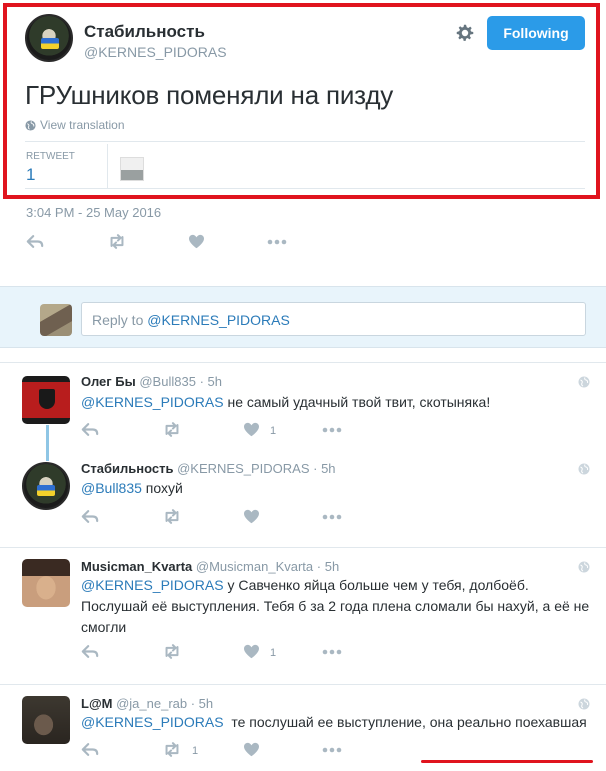 This screenshot has width=606, height=771. Describe the element at coordinates (336, 488) in the screenshot. I see `reply-text: @Bull835 похуй` at that location.